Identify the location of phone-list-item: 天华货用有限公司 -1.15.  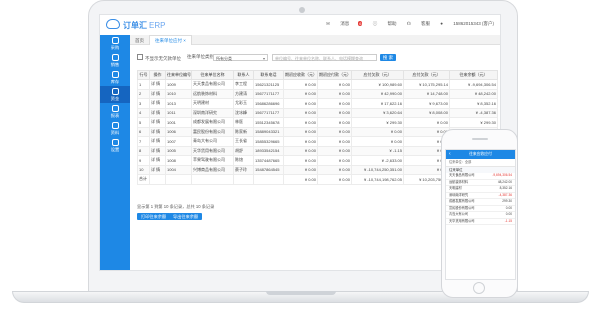
(480, 221).